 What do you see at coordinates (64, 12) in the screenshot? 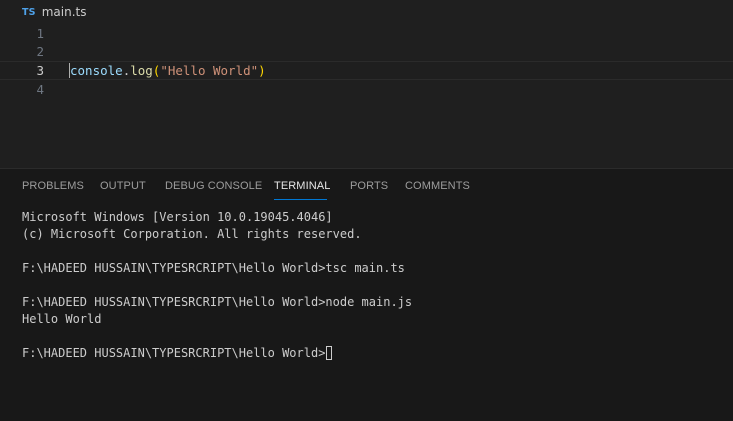
I see `file-name: main.ts` at bounding box center [64, 12].